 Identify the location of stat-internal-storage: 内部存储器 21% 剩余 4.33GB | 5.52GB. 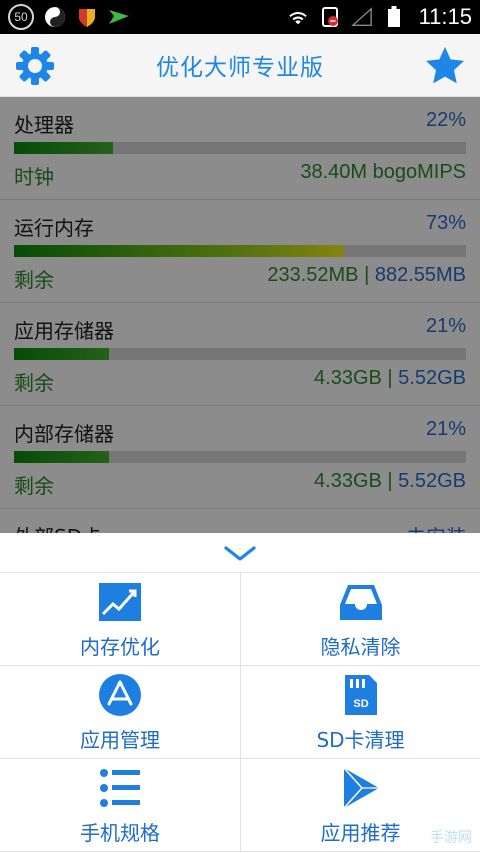
(240, 457).